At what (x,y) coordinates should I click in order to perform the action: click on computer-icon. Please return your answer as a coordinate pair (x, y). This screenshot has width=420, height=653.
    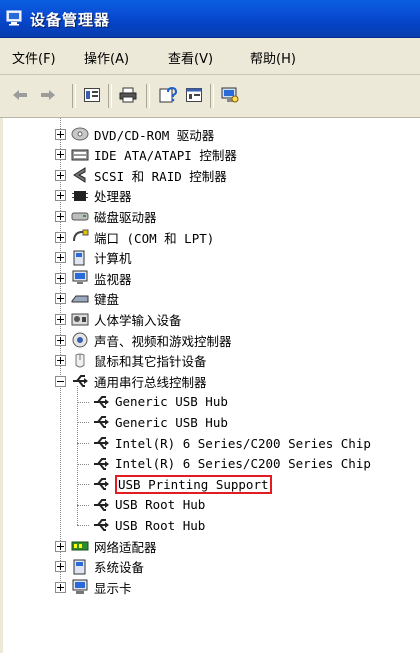
    Looking at the image, I should click on (80, 258).